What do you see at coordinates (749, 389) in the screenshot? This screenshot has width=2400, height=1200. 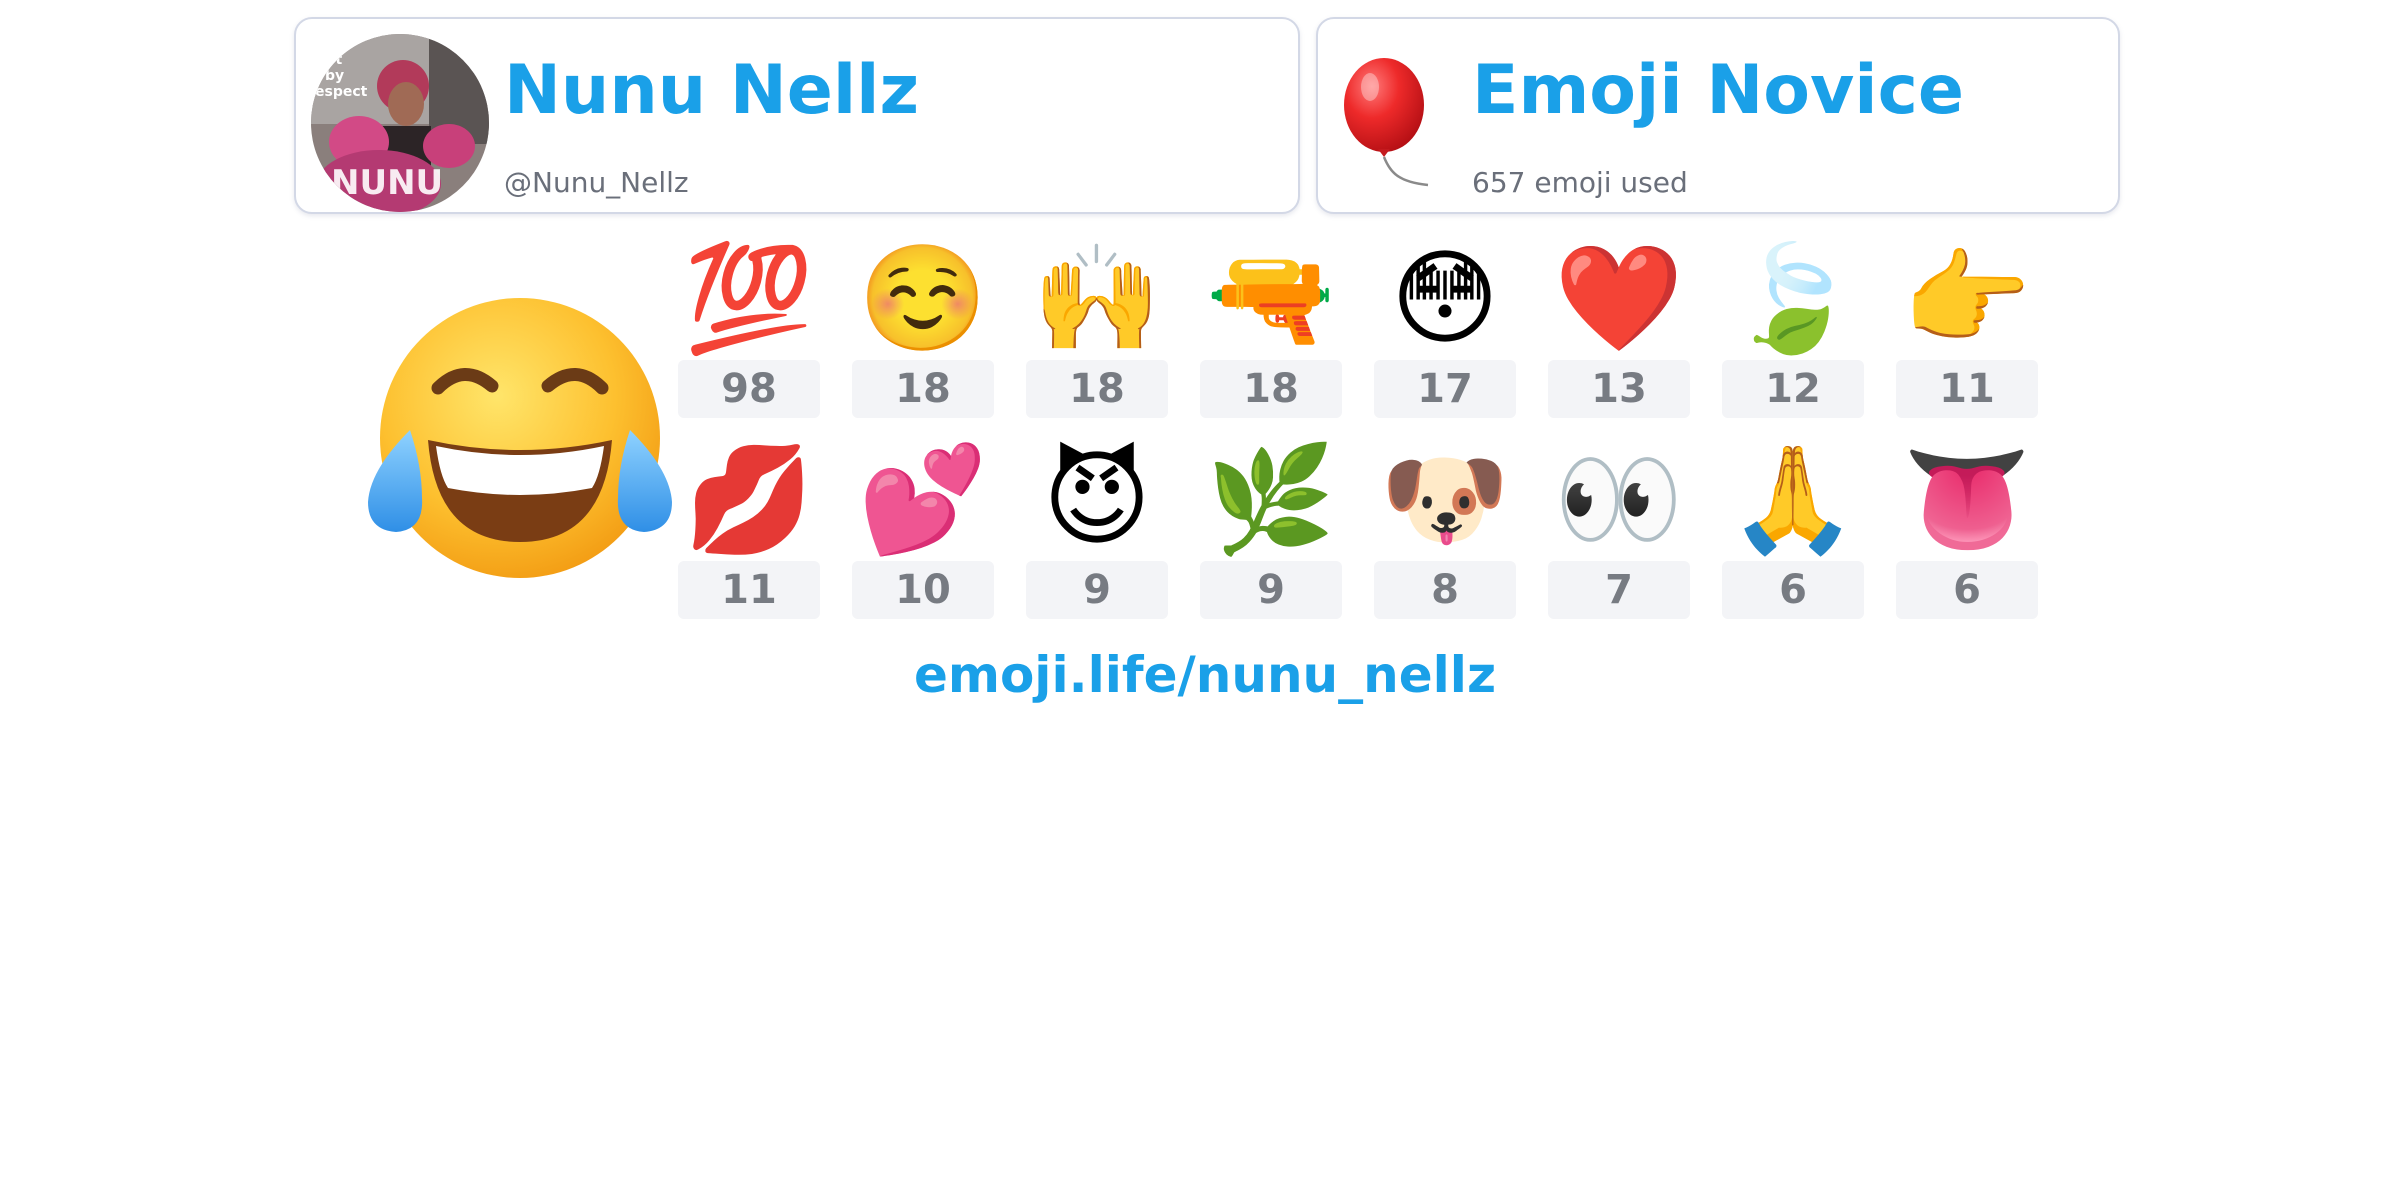 I see `emoji-count-value: 98` at bounding box center [749, 389].